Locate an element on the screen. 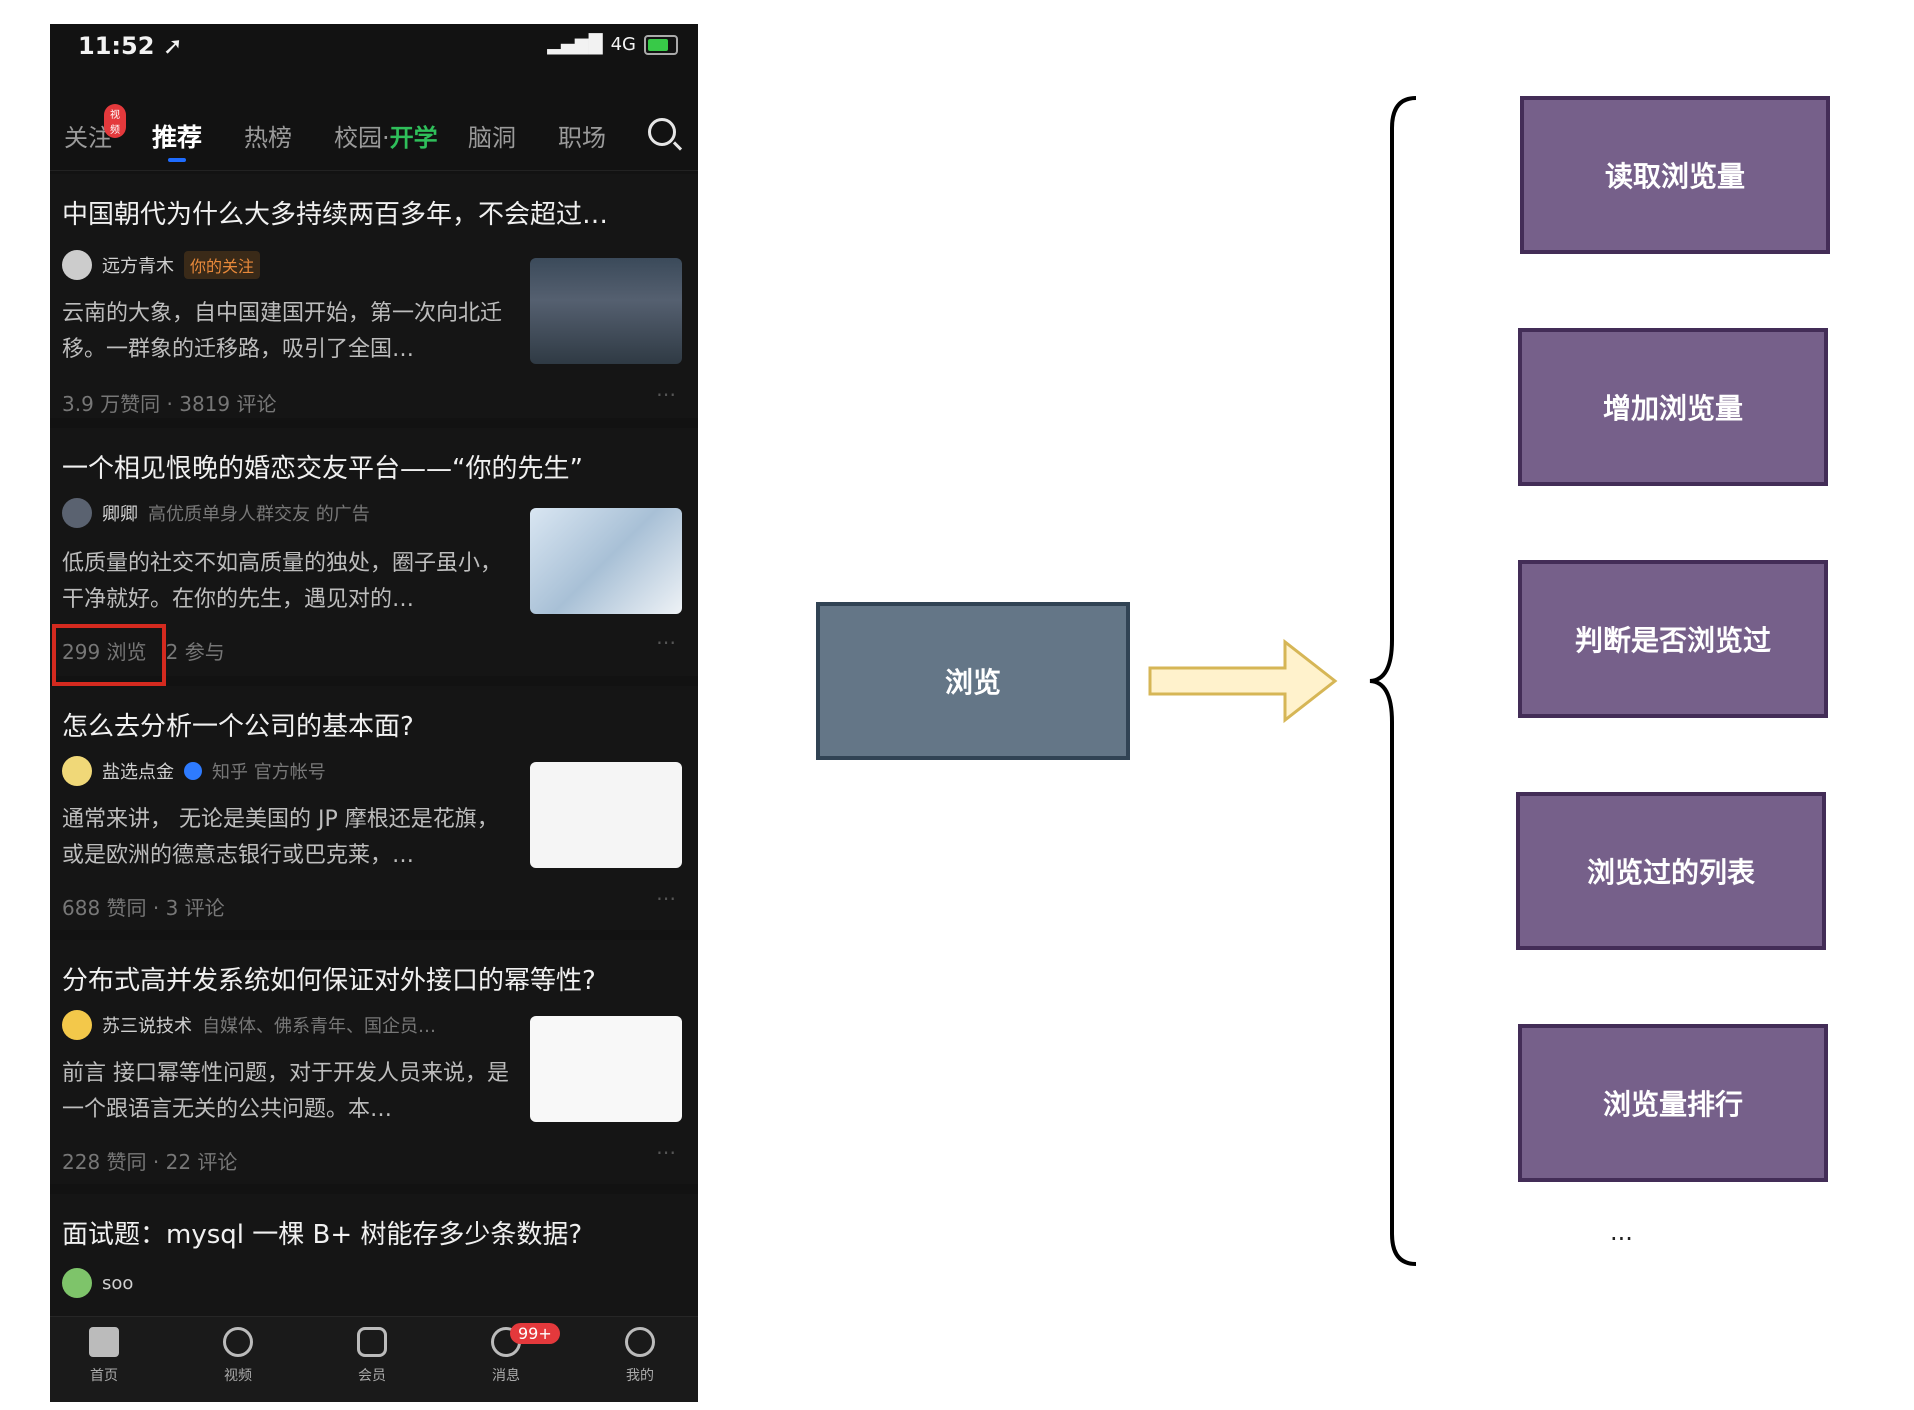 Image resolution: width=1914 pixels, height=1410 pixels. source-node-label: 浏览 is located at coordinates (972, 682).